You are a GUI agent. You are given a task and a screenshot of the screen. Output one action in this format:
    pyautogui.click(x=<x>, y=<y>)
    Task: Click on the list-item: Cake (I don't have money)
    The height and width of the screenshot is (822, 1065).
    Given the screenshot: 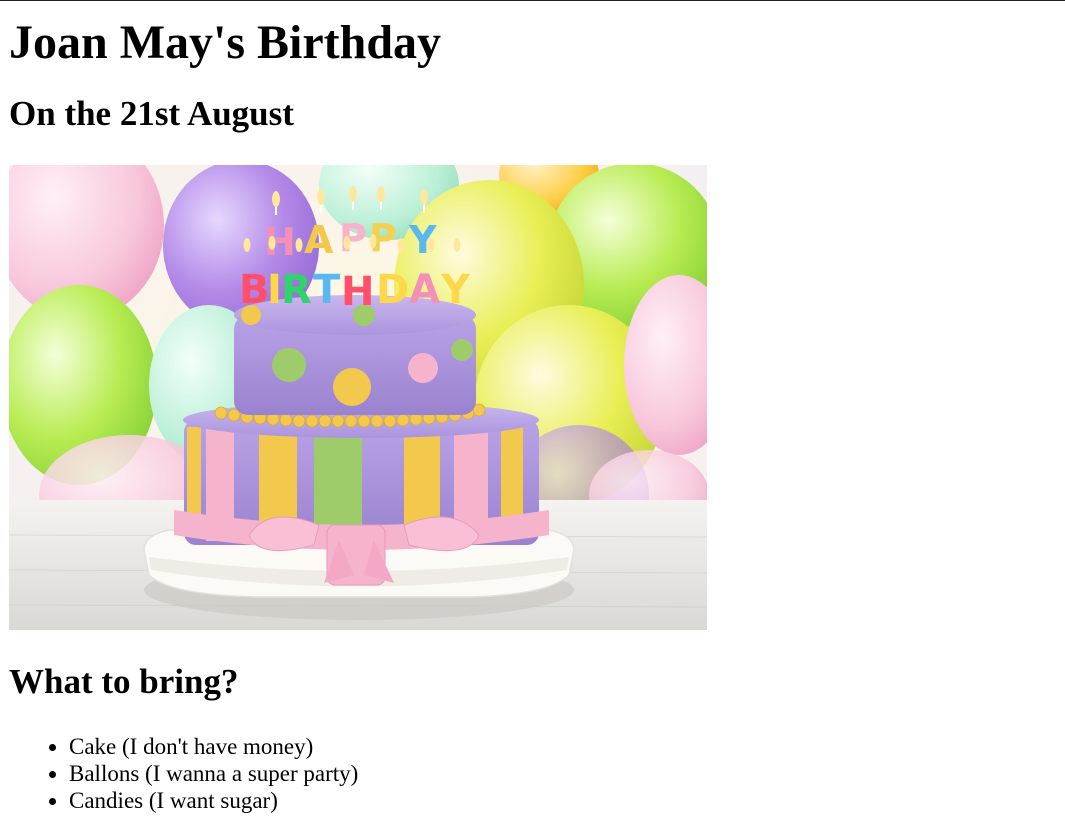 What is the action you would take?
    pyautogui.click(x=564, y=746)
    